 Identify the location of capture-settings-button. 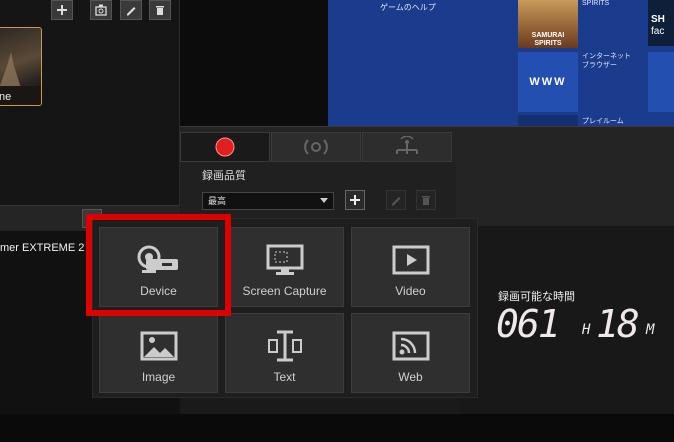
(101, 10).